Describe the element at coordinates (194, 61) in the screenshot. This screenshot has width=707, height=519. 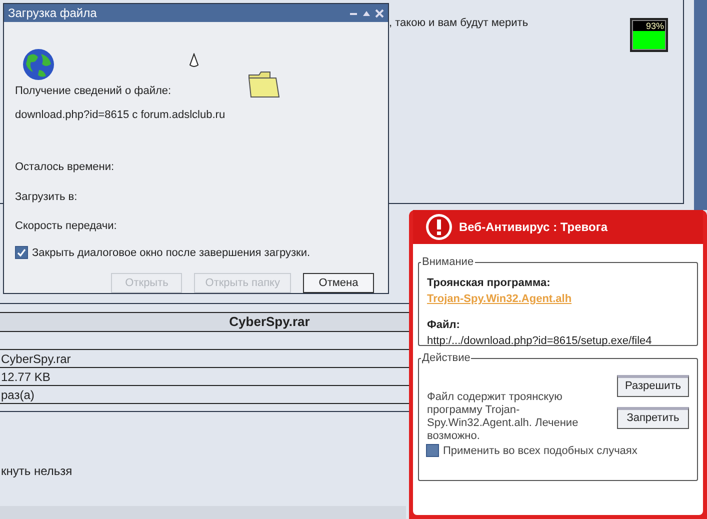
I see `cursor-icon` at that location.